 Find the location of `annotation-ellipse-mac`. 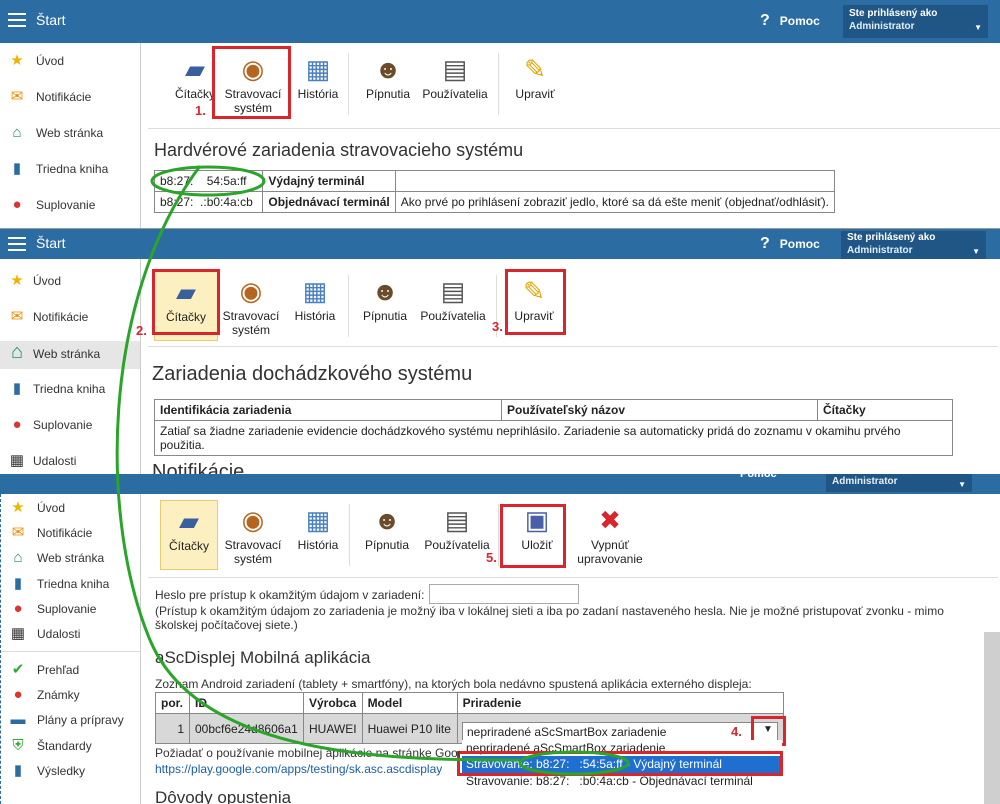

annotation-ellipse-mac is located at coordinates (208, 181).